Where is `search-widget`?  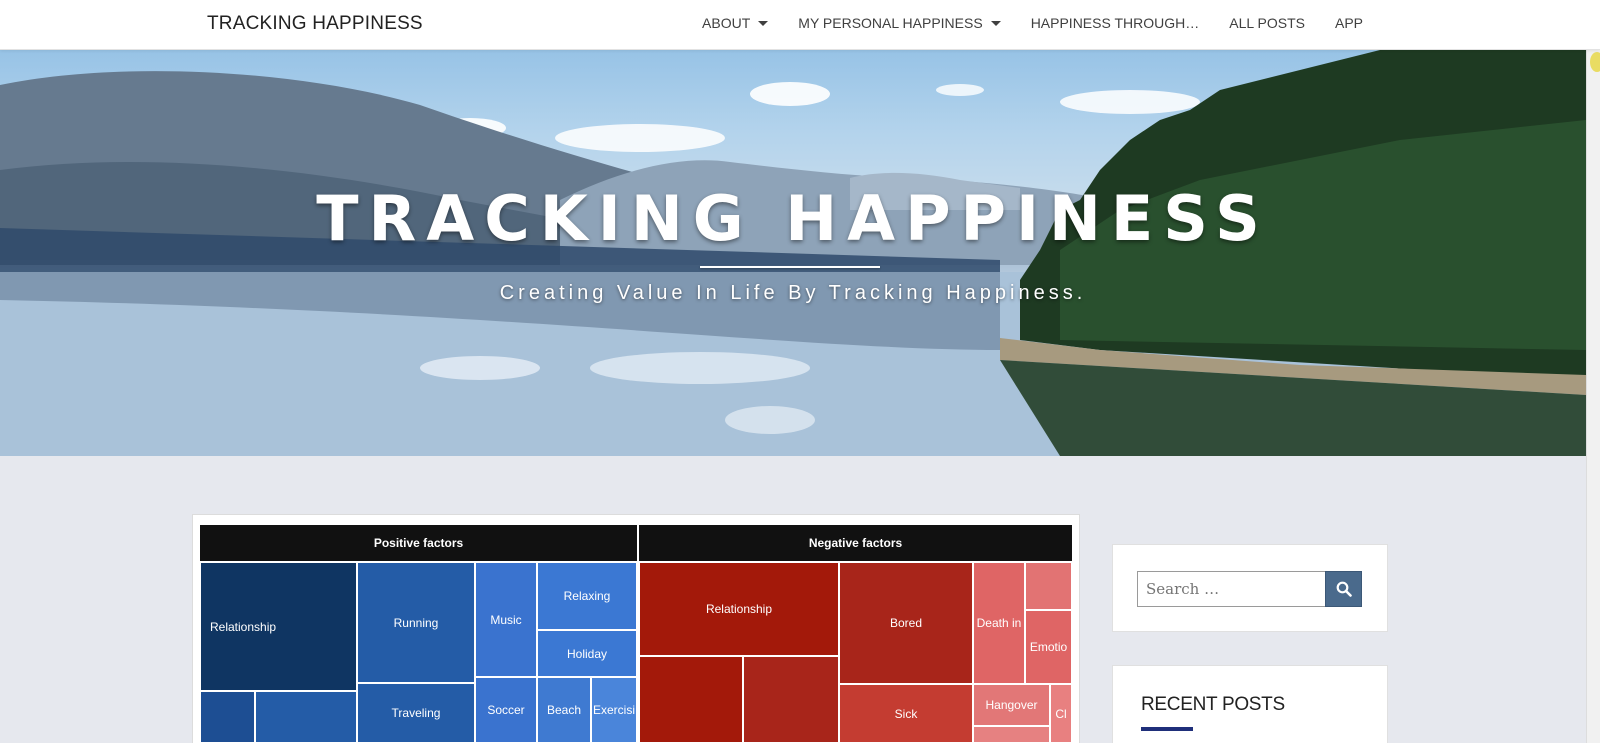
search-widget is located at coordinates (1250, 588).